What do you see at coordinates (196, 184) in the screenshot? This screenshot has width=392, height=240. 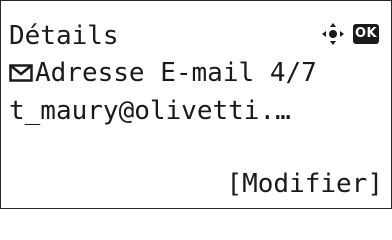 I see `softkey-row: [Modifier]` at bounding box center [196, 184].